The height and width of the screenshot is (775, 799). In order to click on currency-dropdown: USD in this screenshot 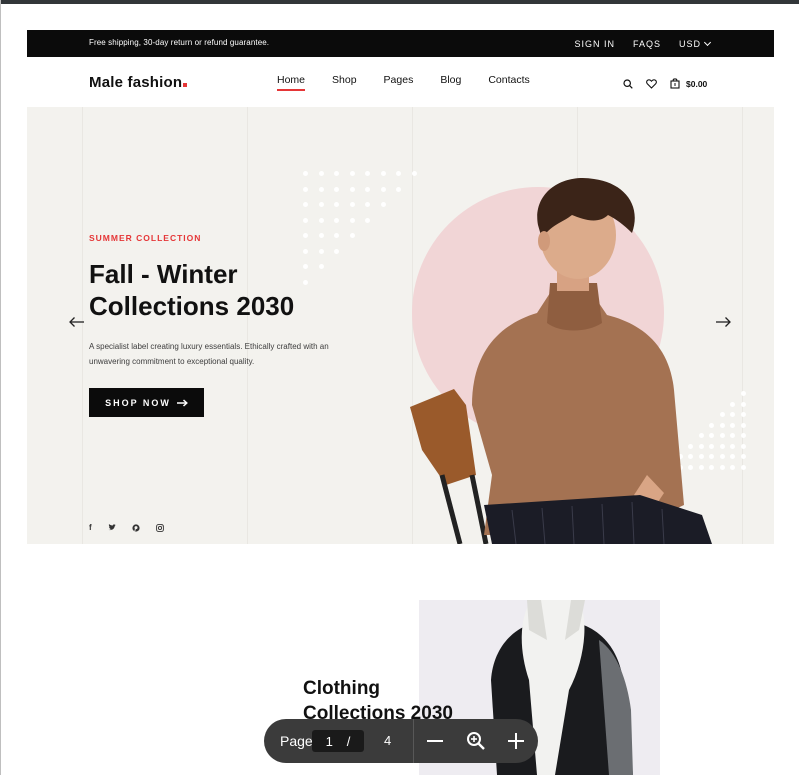, I will do `click(695, 43)`.